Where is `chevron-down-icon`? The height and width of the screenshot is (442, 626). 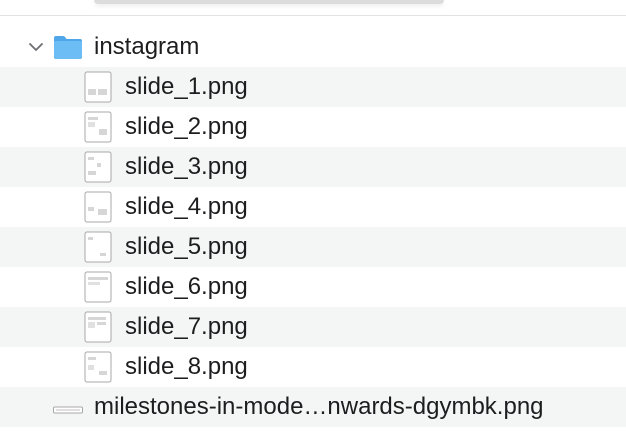 chevron-down-icon is located at coordinates (36, 47).